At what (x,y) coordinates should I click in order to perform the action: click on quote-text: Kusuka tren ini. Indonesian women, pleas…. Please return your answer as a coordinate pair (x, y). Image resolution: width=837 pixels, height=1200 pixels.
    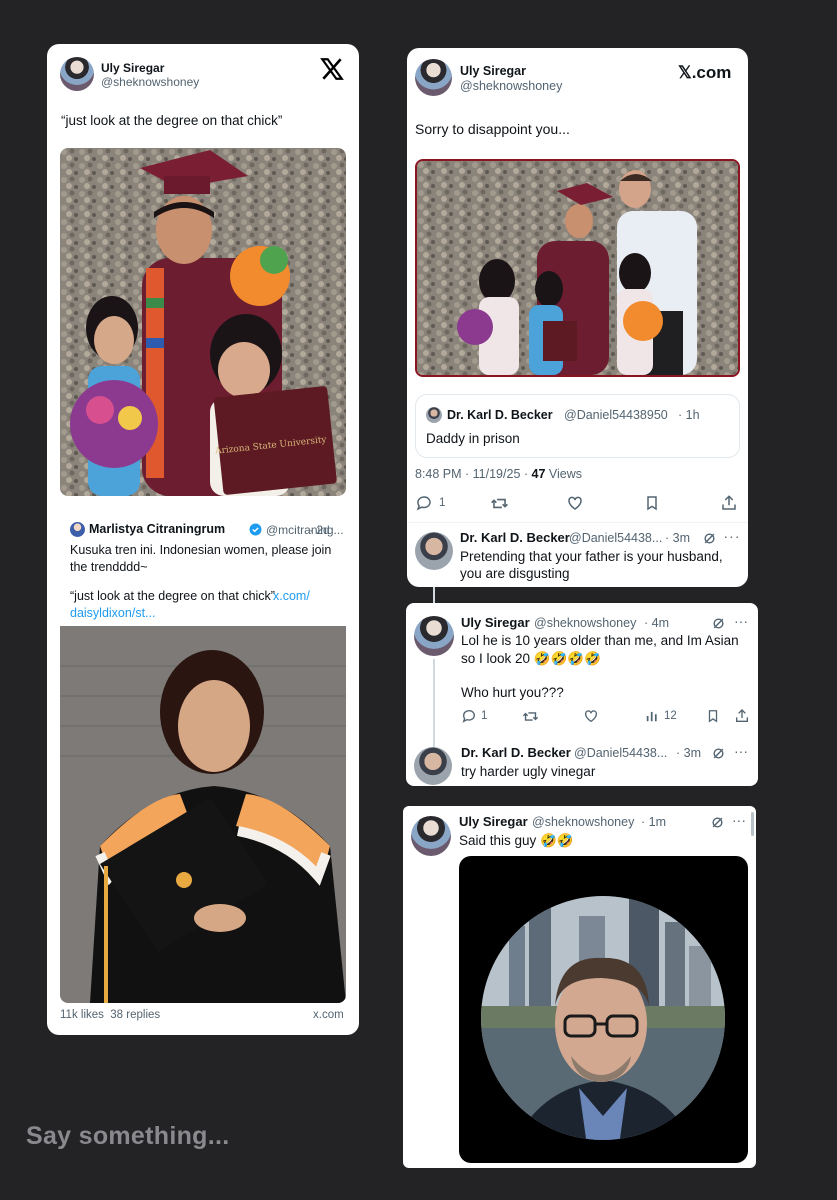
    Looking at the image, I should click on (201, 558).